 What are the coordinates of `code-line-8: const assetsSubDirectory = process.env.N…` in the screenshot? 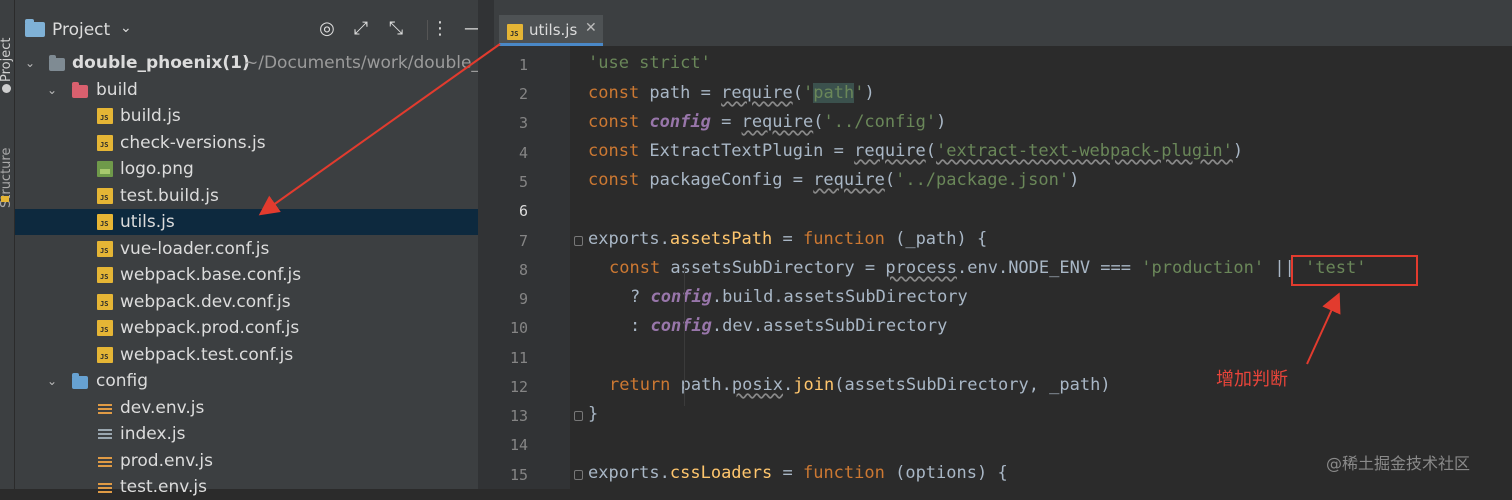 It's located at (988, 268).